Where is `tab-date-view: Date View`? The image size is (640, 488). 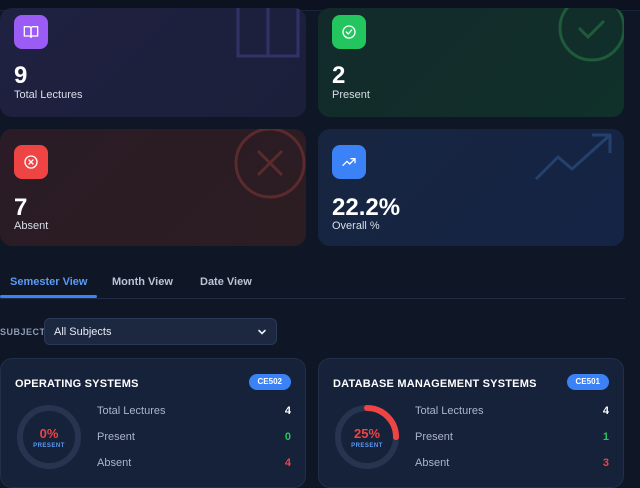 tab-date-view: Date View is located at coordinates (226, 282).